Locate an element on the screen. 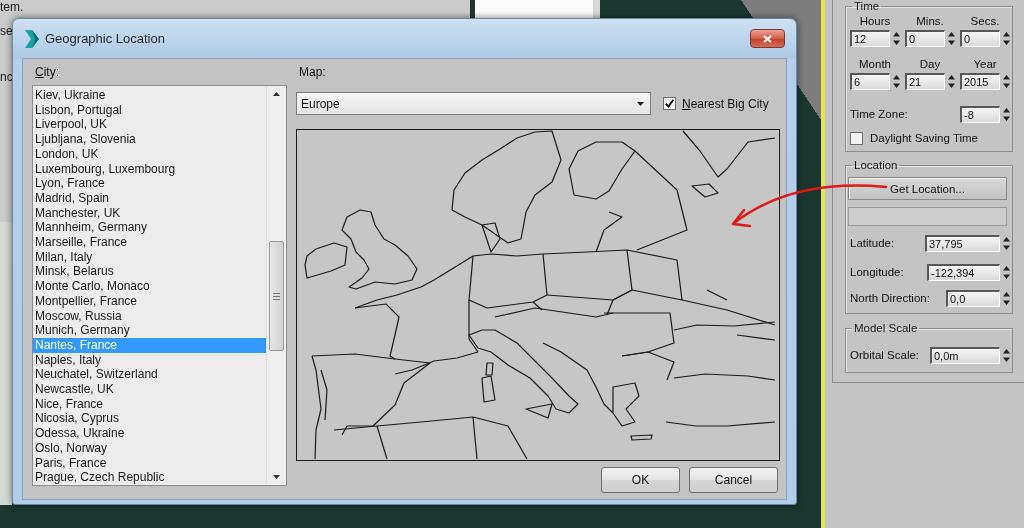 The image size is (1024, 528). grip-icon is located at coordinates (276, 296).